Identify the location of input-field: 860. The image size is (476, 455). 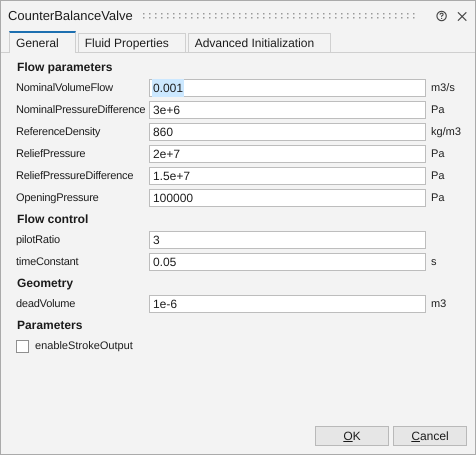
(287, 132).